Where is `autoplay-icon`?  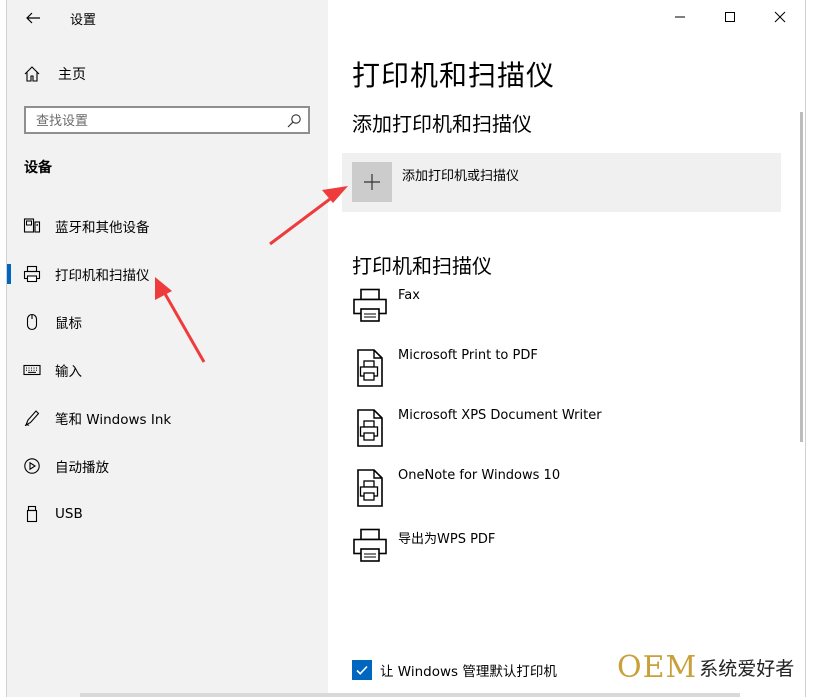 autoplay-icon is located at coordinates (32, 466).